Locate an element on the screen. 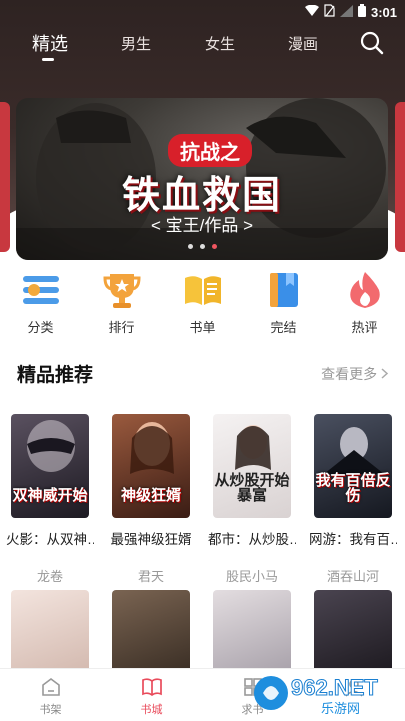  cover-title: 神级狂婿 is located at coordinates (150, 496).